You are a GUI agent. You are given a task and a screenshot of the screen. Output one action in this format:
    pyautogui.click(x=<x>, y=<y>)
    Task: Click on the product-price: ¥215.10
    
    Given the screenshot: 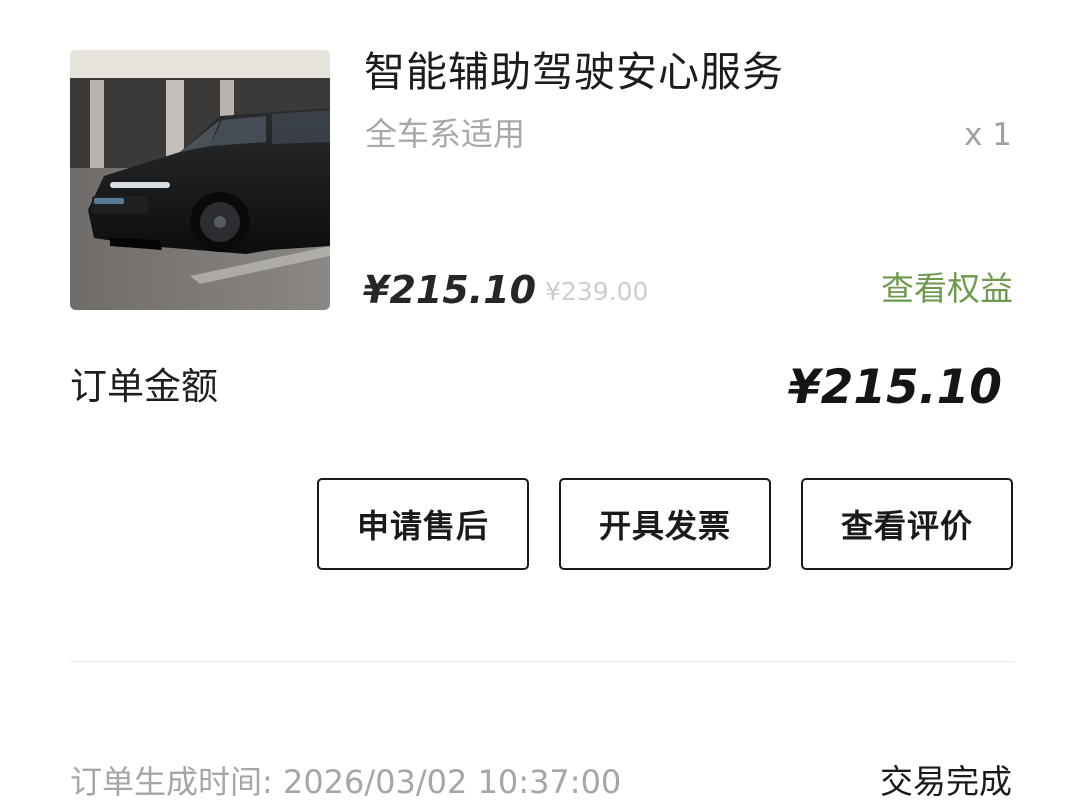 What is the action you would take?
    pyautogui.click(x=450, y=290)
    